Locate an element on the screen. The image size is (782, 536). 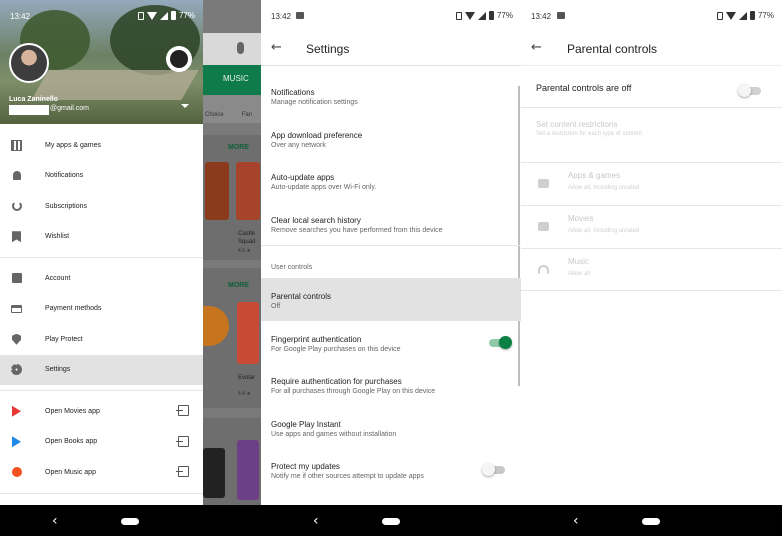
wifi-icon is located at coordinates (151, 15).